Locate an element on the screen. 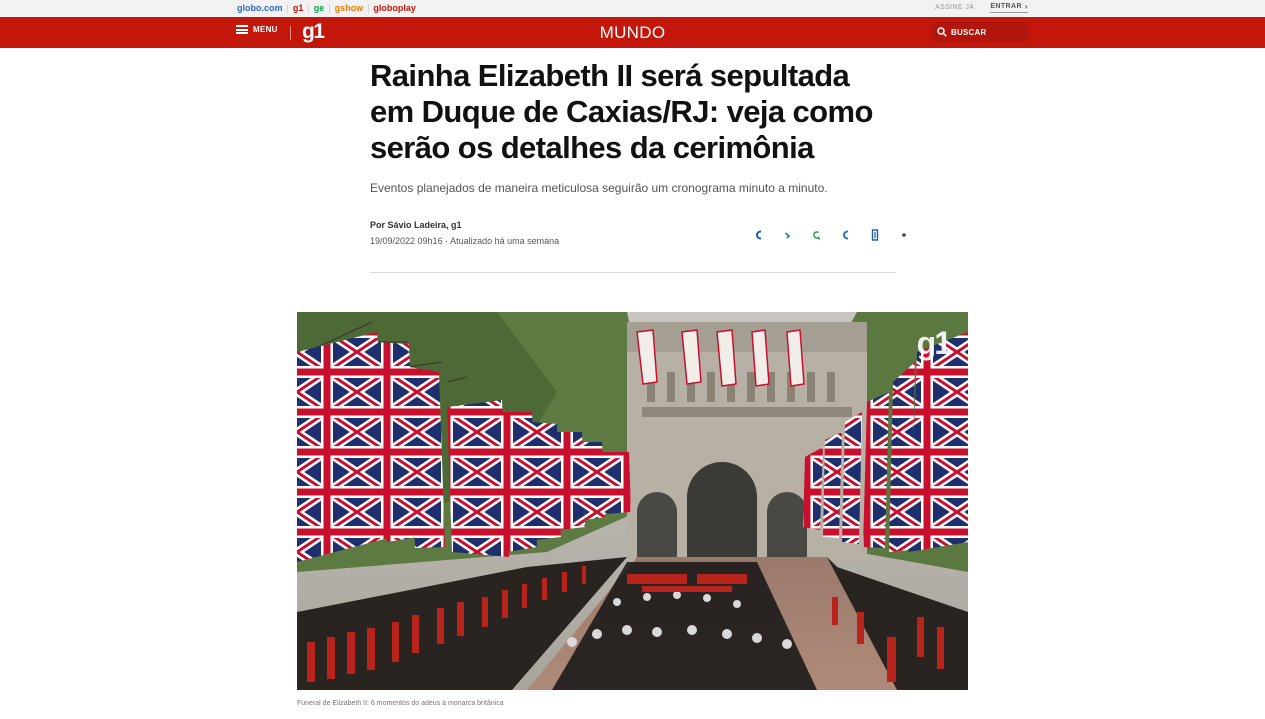 The height and width of the screenshot is (719, 1265). brand-globoplay-link: globoplay is located at coordinates (394, 8).